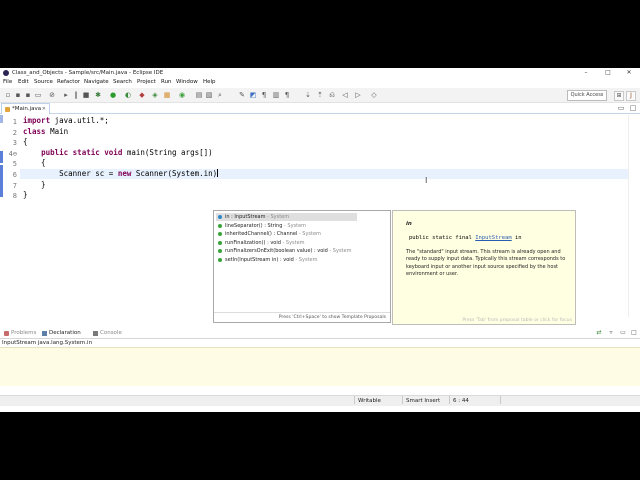 Image resolution: width=640 pixels, height=480 pixels. What do you see at coordinates (14, 164) in the screenshot?
I see `line-number: 5` at bounding box center [14, 164].